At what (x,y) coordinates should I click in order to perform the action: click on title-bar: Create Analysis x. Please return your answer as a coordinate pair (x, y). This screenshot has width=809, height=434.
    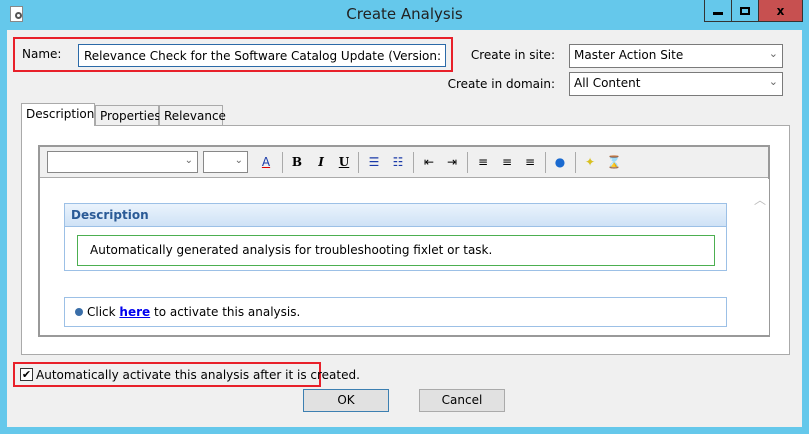
    Looking at the image, I should click on (404, 15).